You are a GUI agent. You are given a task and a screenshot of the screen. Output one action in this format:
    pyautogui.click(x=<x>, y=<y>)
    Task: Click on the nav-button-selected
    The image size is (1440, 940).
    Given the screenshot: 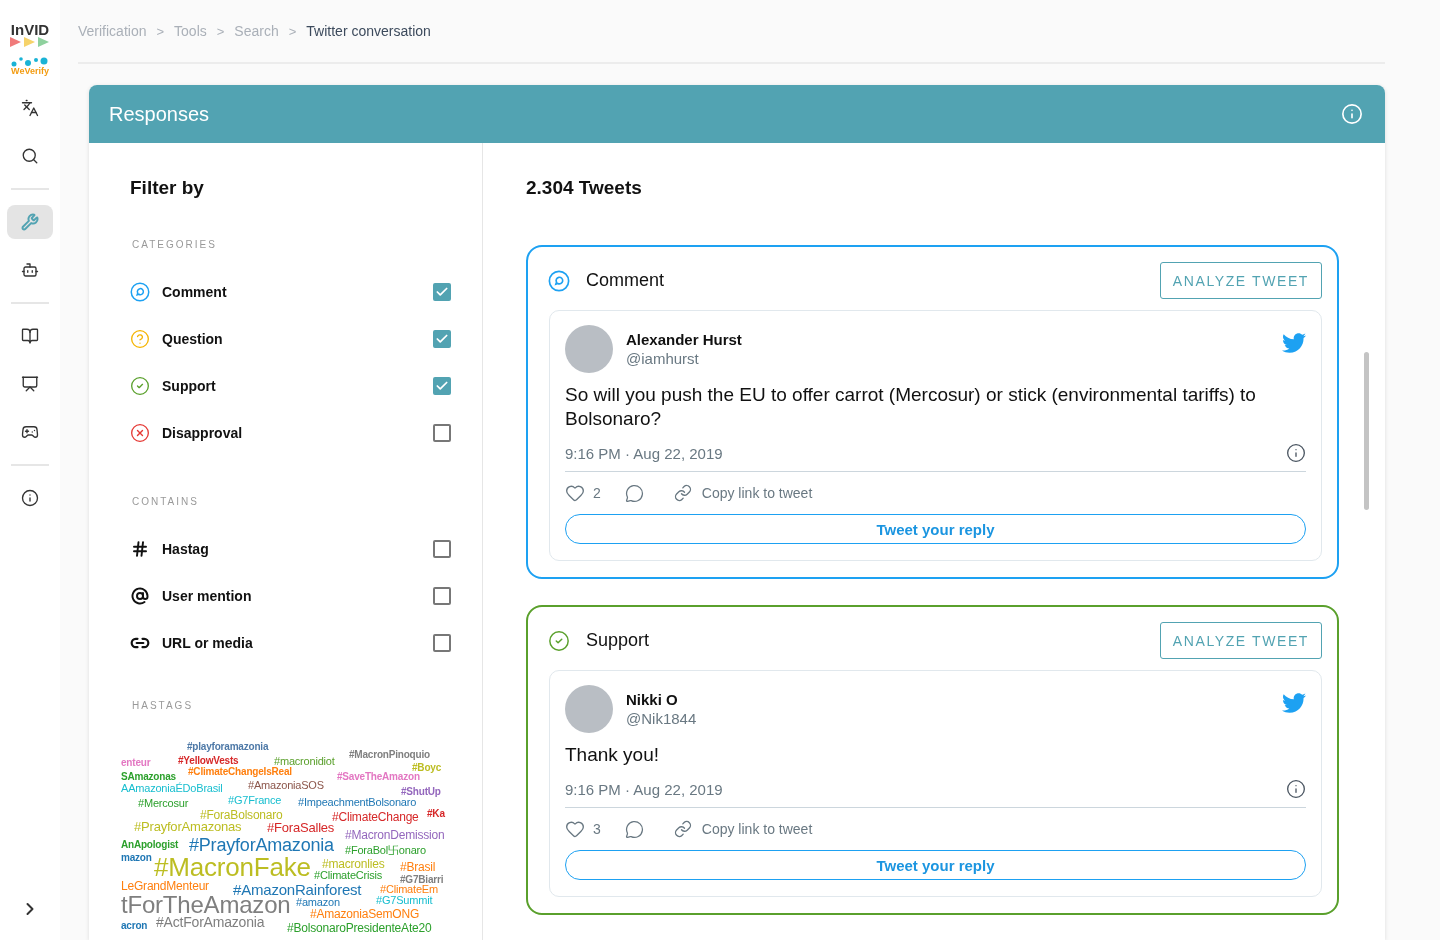 What is the action you would take?
    pyautogui.click(x=30, y=222)
    